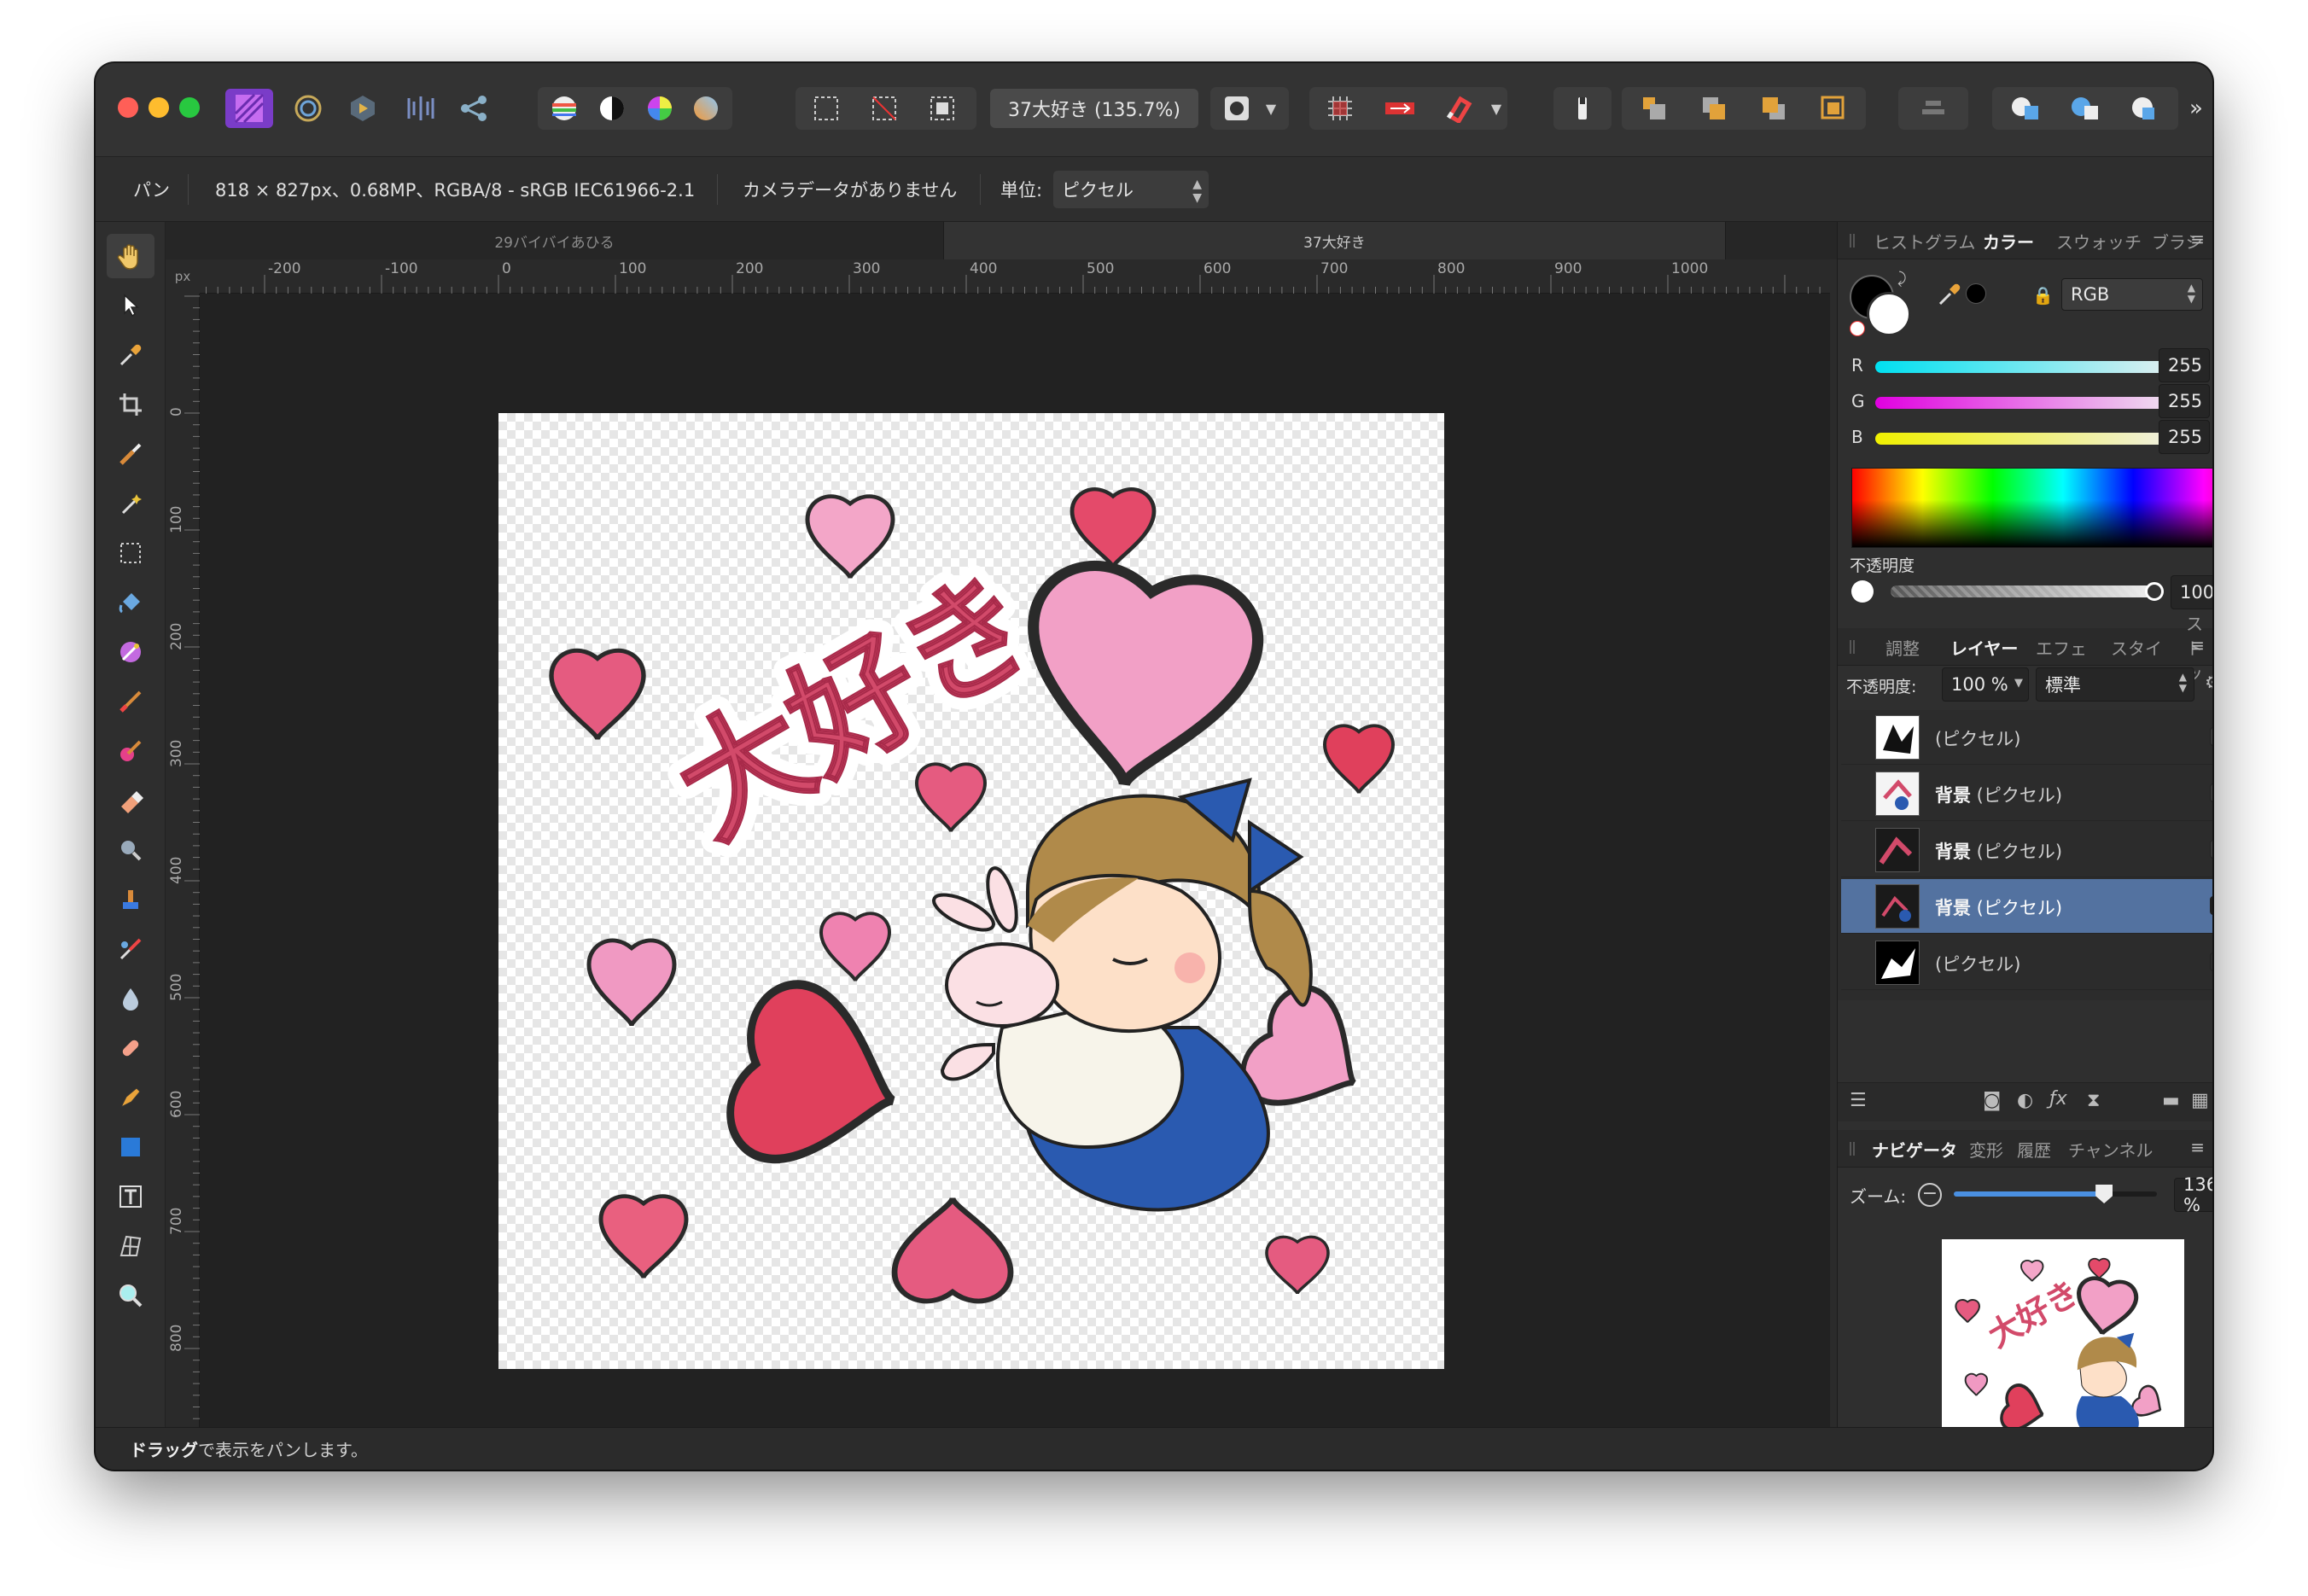 The width and height of the screenshot is (2308, 1596). What do you see at coordinates (1458, 108) in the screenshot?
I see `snapping-magnet-icon` at bounding box center [1458, 108].